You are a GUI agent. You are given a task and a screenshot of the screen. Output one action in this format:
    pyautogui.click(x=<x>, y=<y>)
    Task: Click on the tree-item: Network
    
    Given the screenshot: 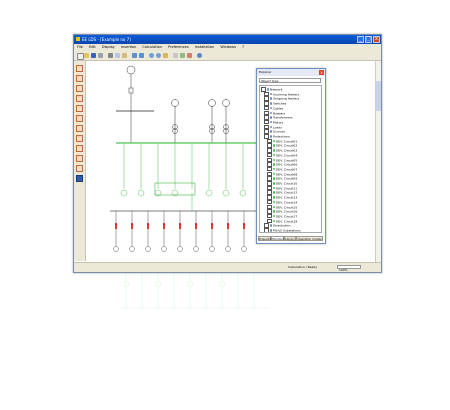 What is the action you would take?
    pyautogui.click(x=272, y=89)
    